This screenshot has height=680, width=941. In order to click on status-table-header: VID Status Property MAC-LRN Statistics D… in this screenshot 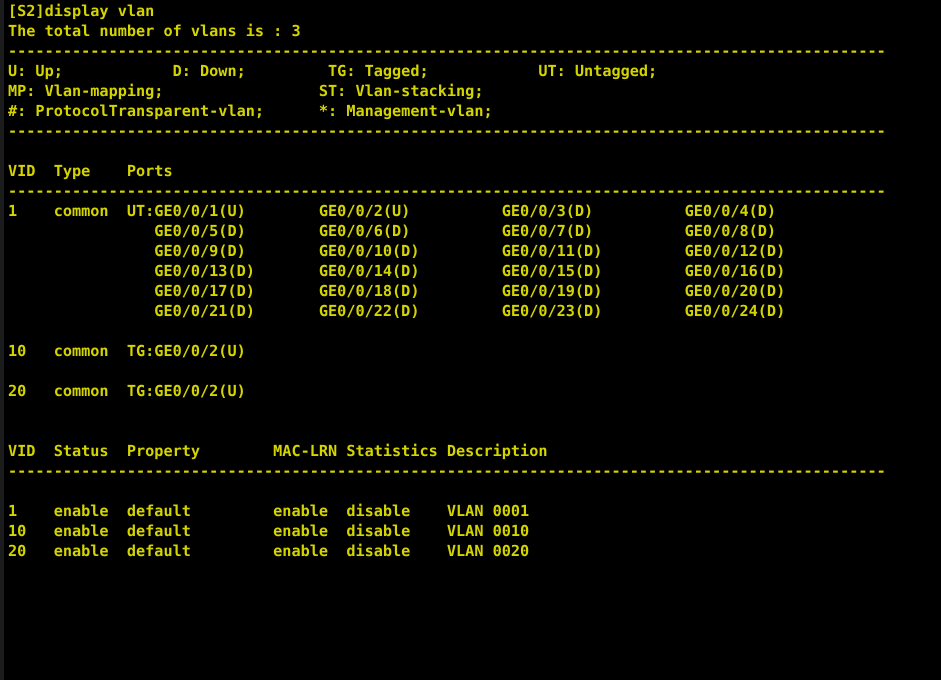, I will do `click(278, 451)`.